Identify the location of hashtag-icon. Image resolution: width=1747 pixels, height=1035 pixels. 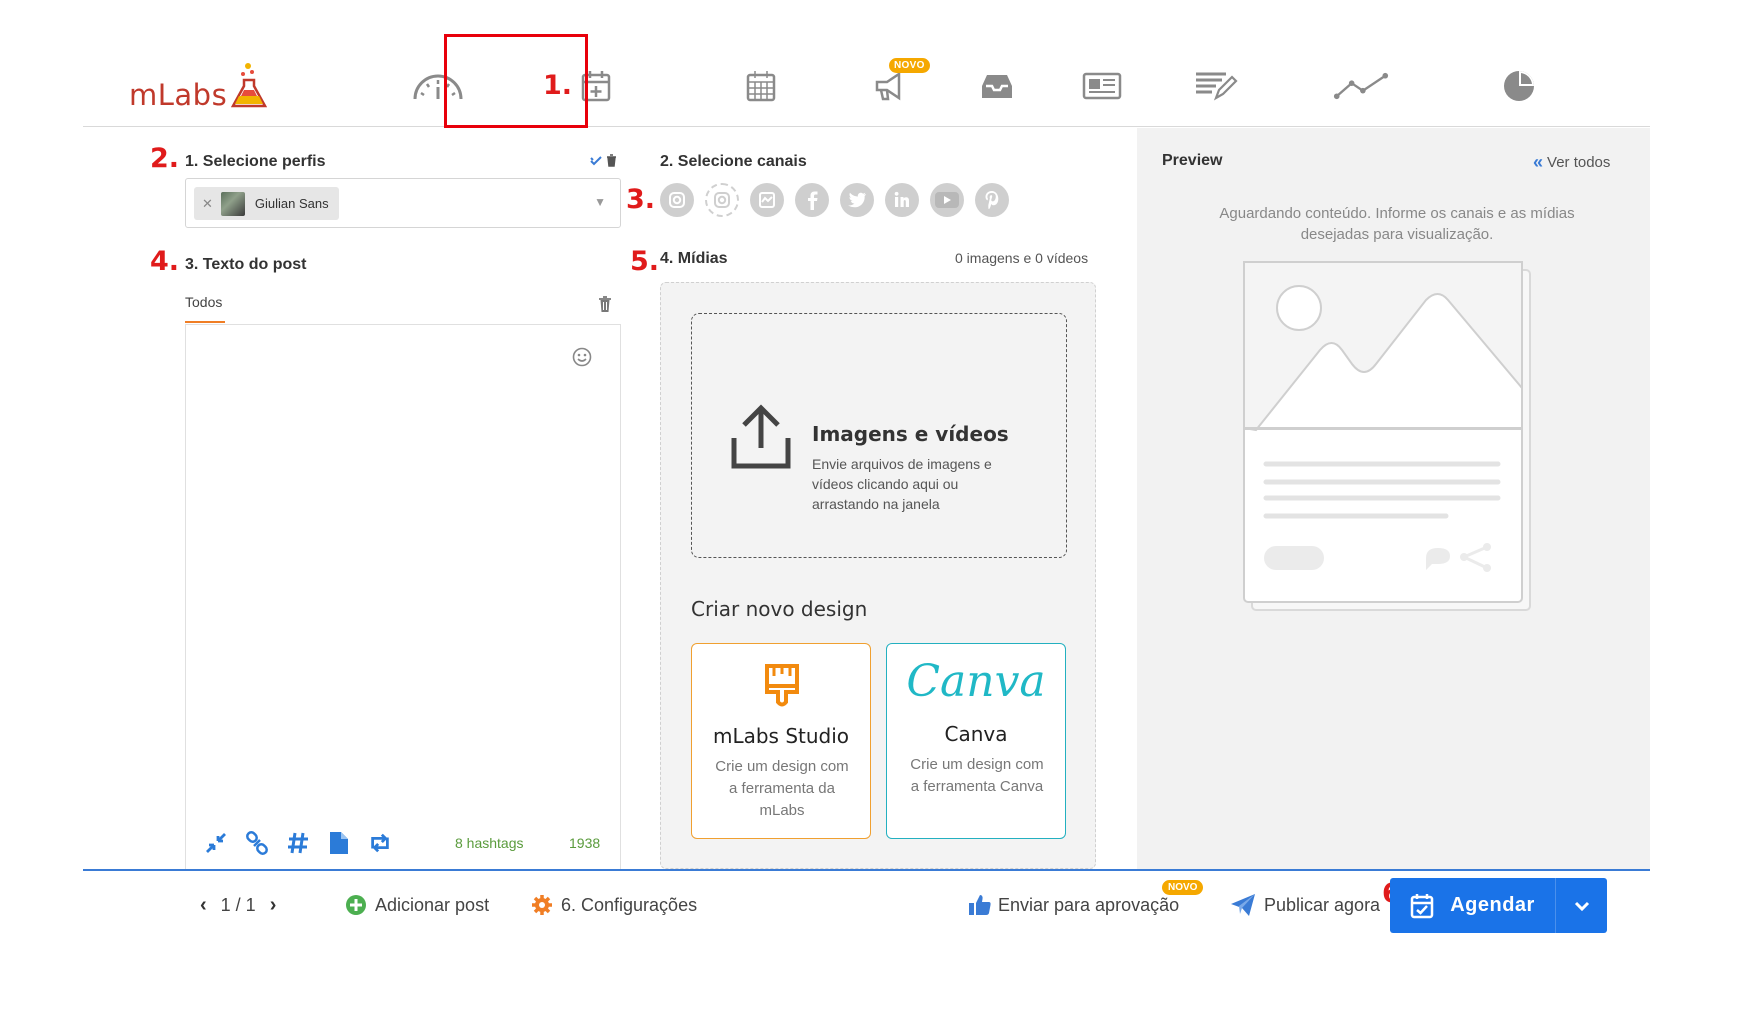
(298, 843).